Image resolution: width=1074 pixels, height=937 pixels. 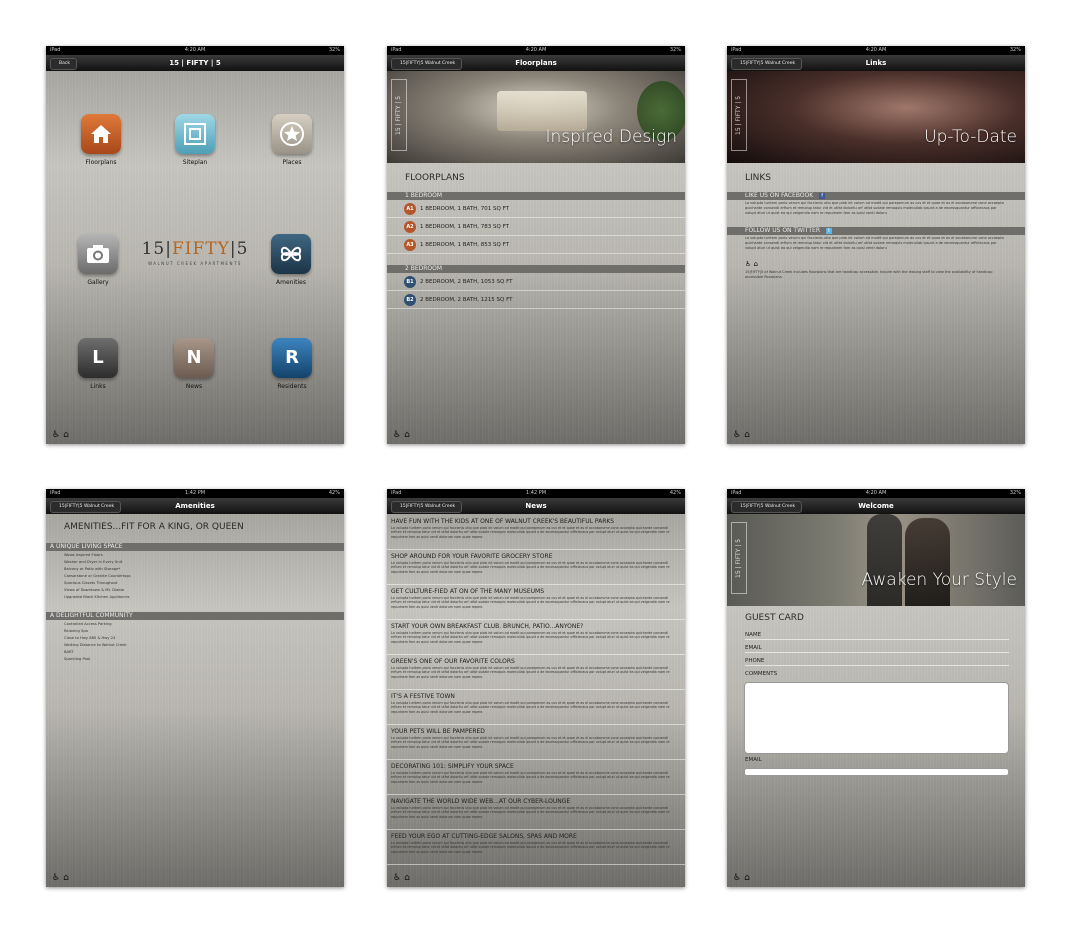 I want to click on residents-letter-icon: R, so click(x=292, y=358).